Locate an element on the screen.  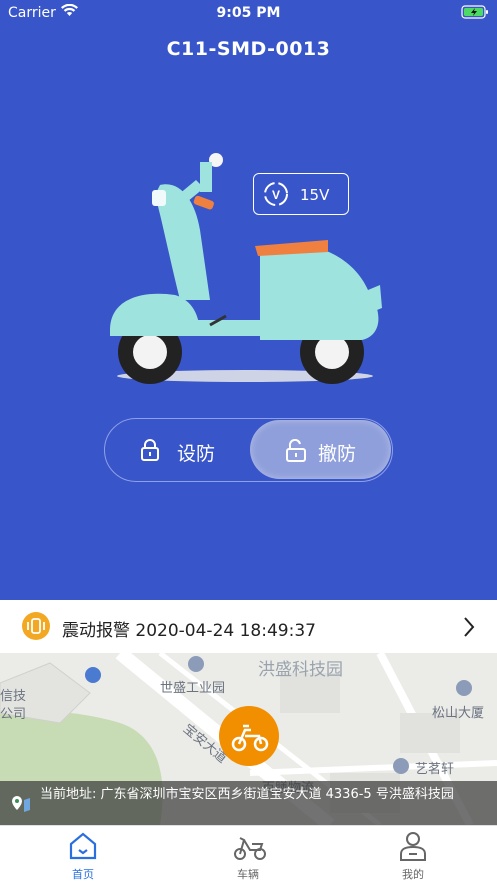
arm-label: 设防 is located at coordinates (196, 454).